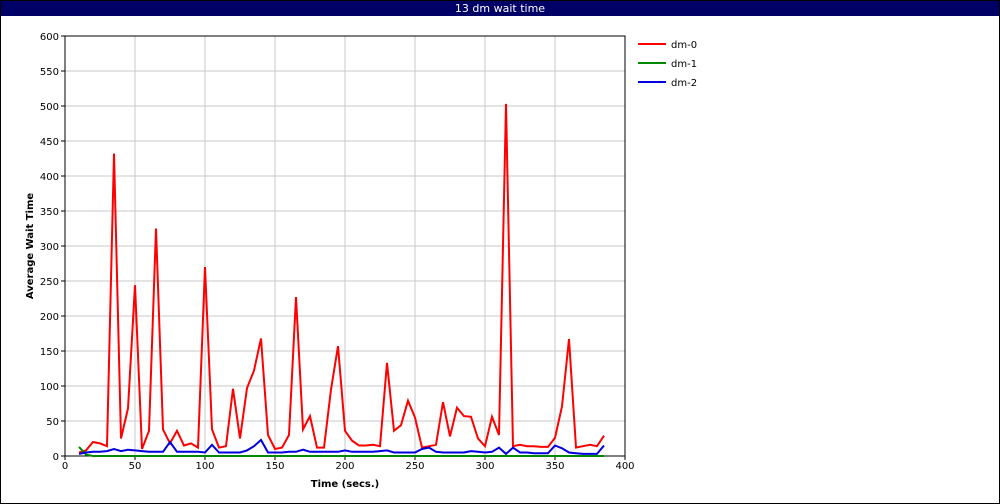 The height and width of the screenshot is (504, 1000). Describe the element at coordinates (684, 83) in the screenshot. I see `legend-label: dm-2` at that location.